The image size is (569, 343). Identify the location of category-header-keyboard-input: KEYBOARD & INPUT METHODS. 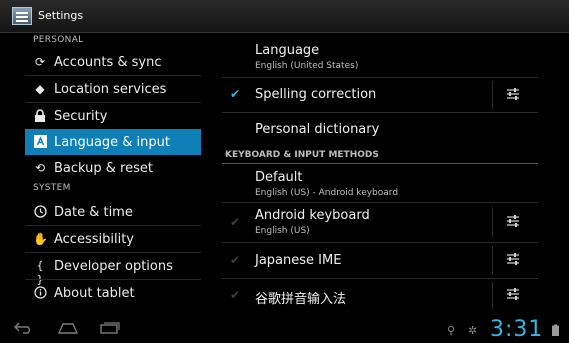
(302, 155).